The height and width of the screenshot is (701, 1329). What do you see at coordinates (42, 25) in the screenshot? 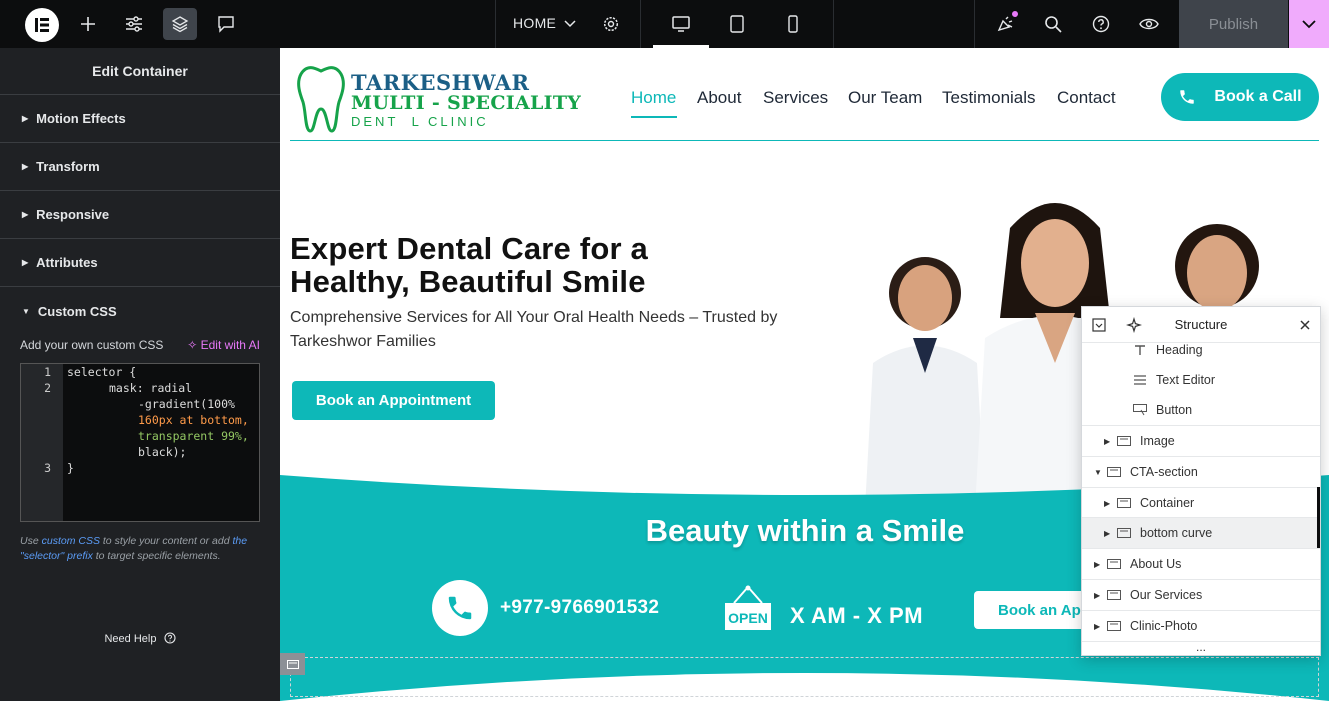
I see `elementor-logo-icon` at bounding box center [42, 25].